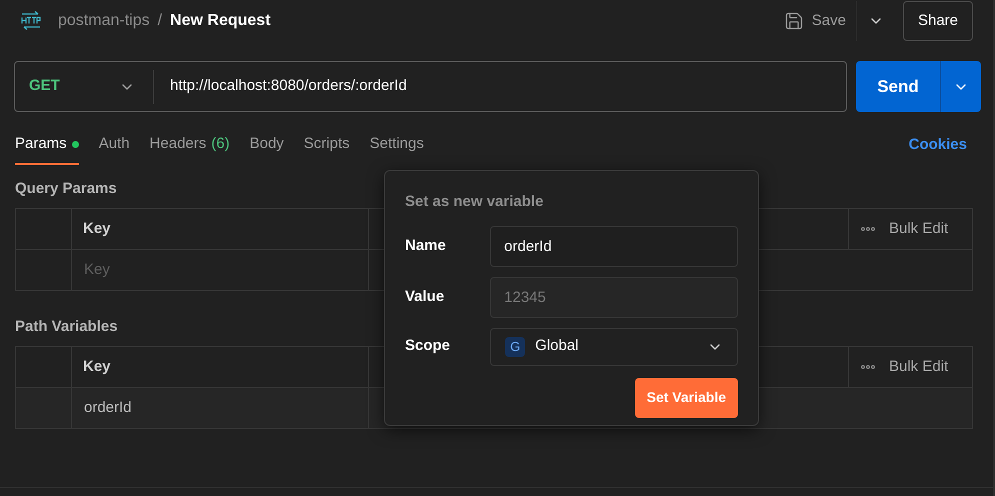  I want to click on tab: Params, so click(47, 145).